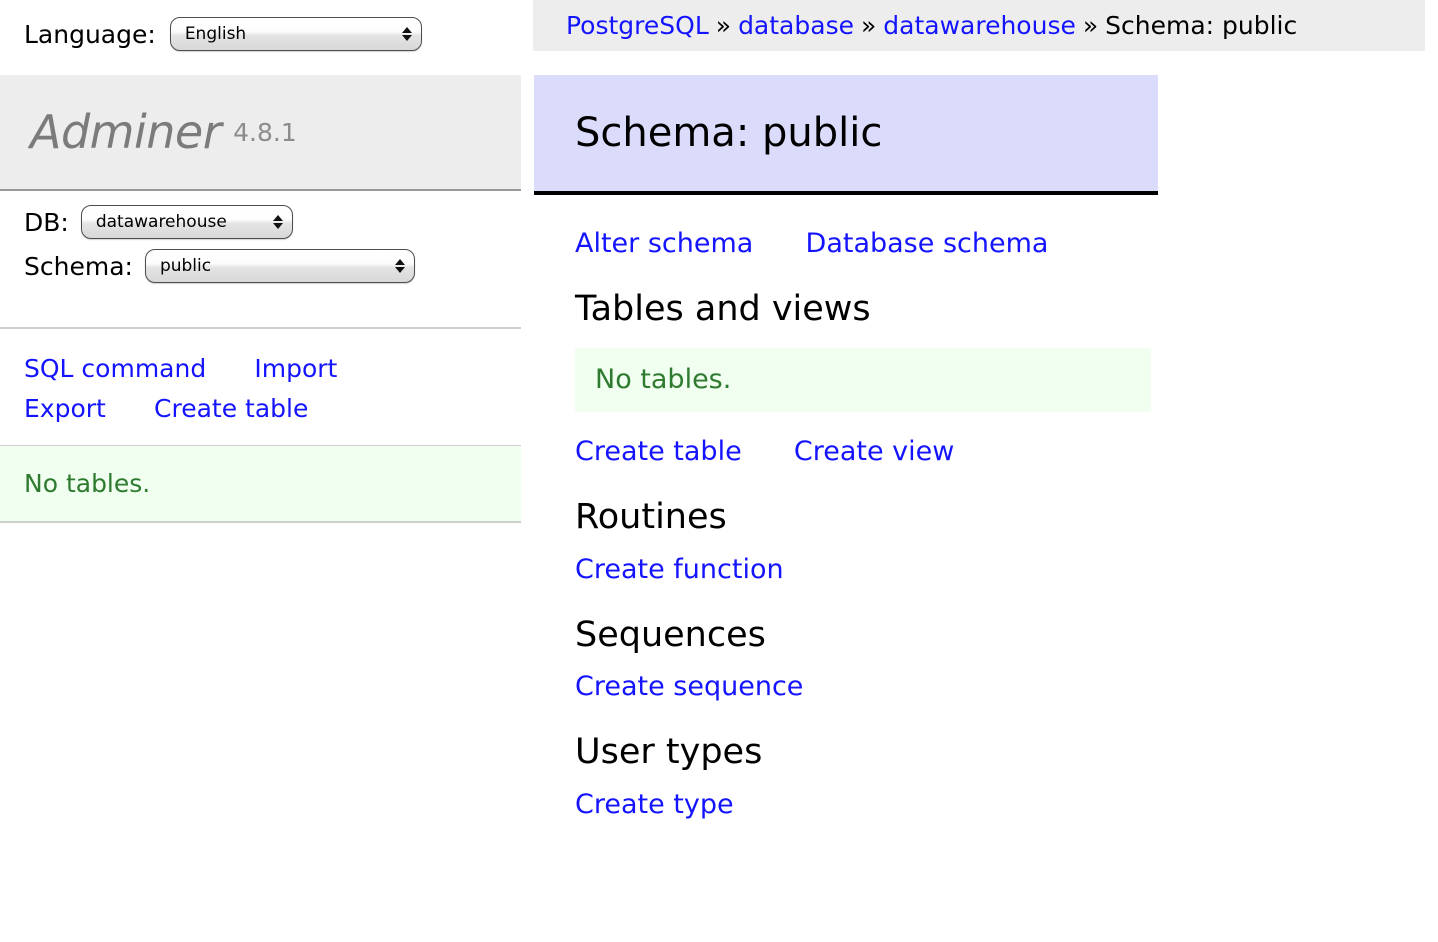 Image resolution: width=1438 pixels, height=942 pixels. I want to click on link-database-schema: Database schema, so click(927, 243).